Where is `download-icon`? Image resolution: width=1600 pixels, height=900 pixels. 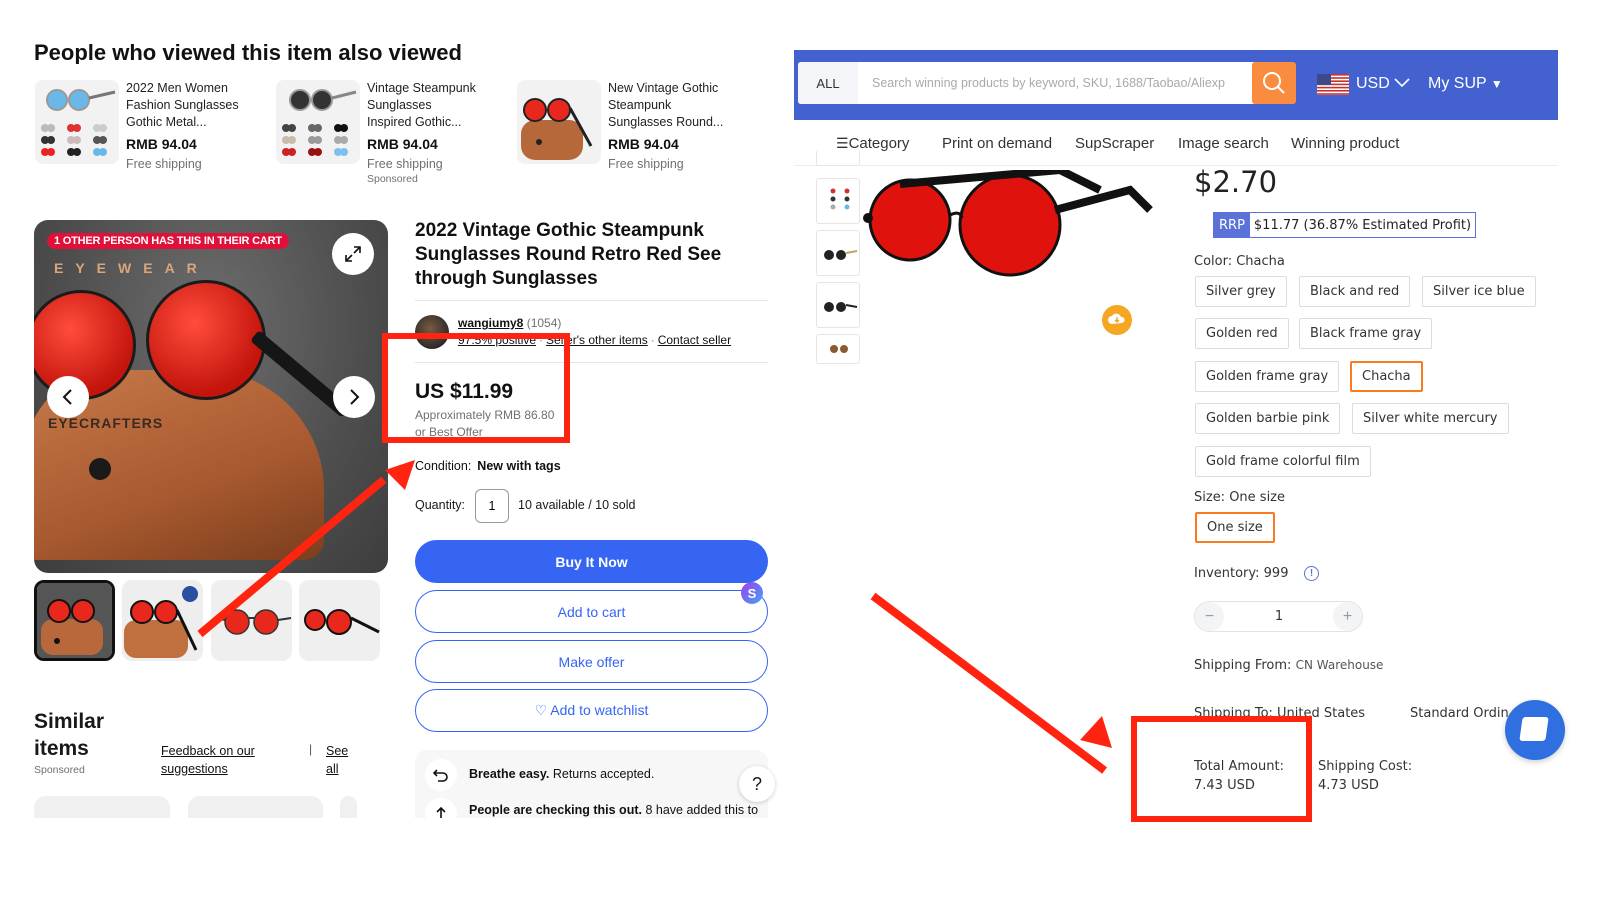 download-icon is located at coordinates (1117, 320).